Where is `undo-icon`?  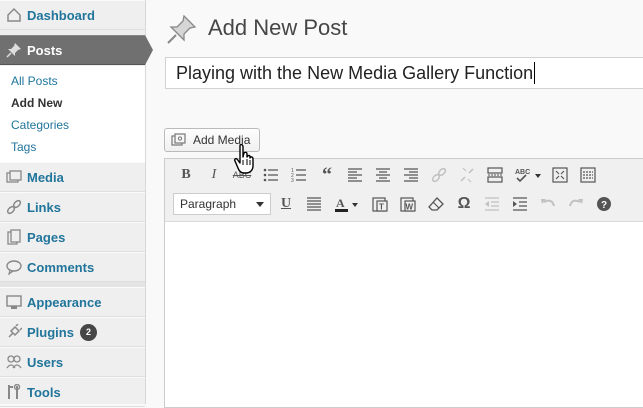 undo-icon is located at coordinates (548, 204).